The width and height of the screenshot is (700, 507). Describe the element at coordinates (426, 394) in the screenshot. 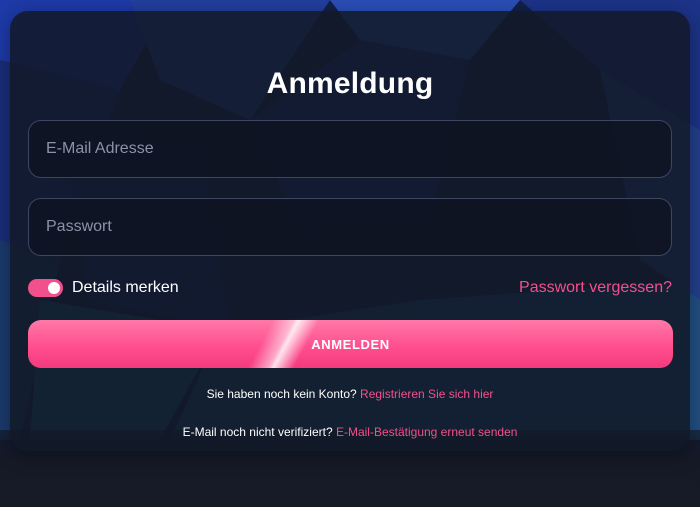

I see `register-link: Registrieren Sie sich hier` at that location.